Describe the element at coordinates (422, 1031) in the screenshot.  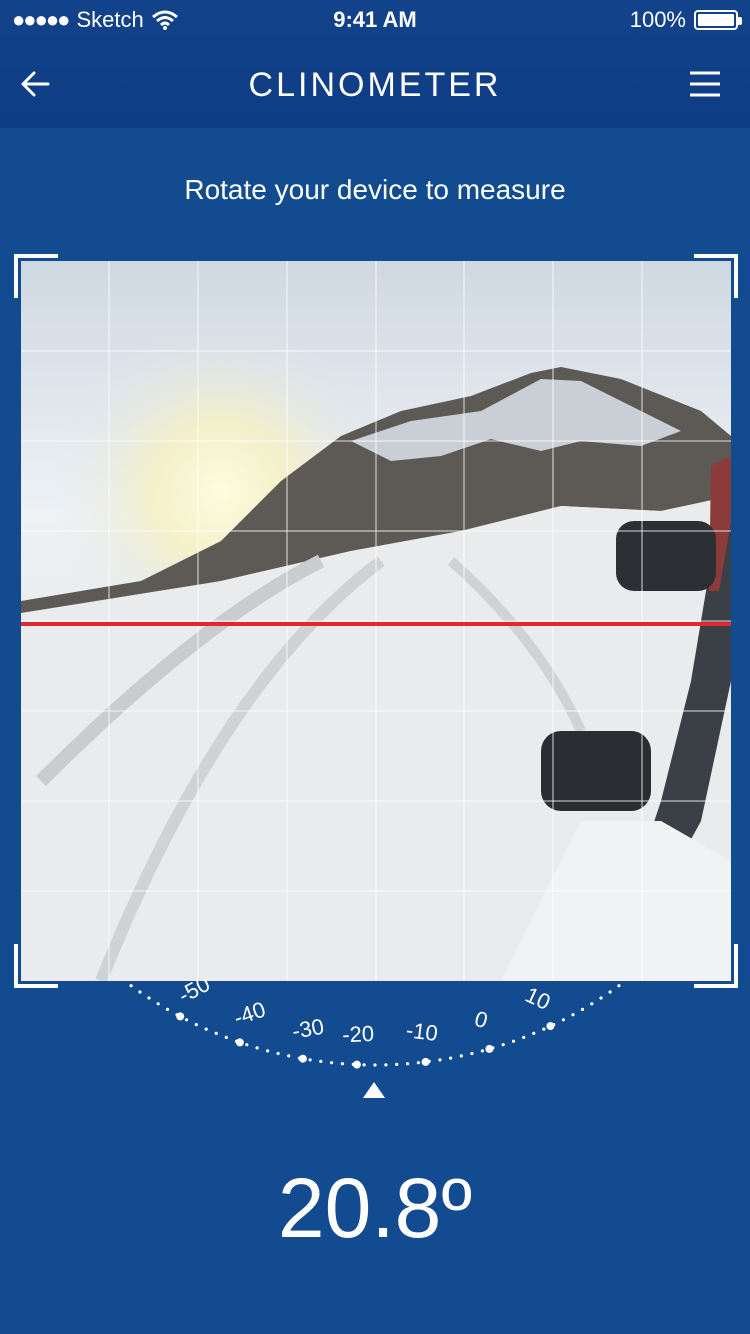
I see `dial-label: -10` at that location.